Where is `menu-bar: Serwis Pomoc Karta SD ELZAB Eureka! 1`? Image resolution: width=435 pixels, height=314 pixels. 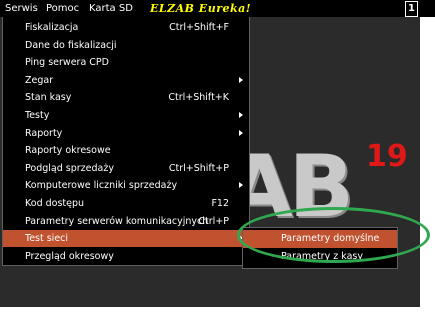
menu-bar: Serwis Pomoc Karta SD ELZAB Eureka! 1 is located at coordinates (217, 8).